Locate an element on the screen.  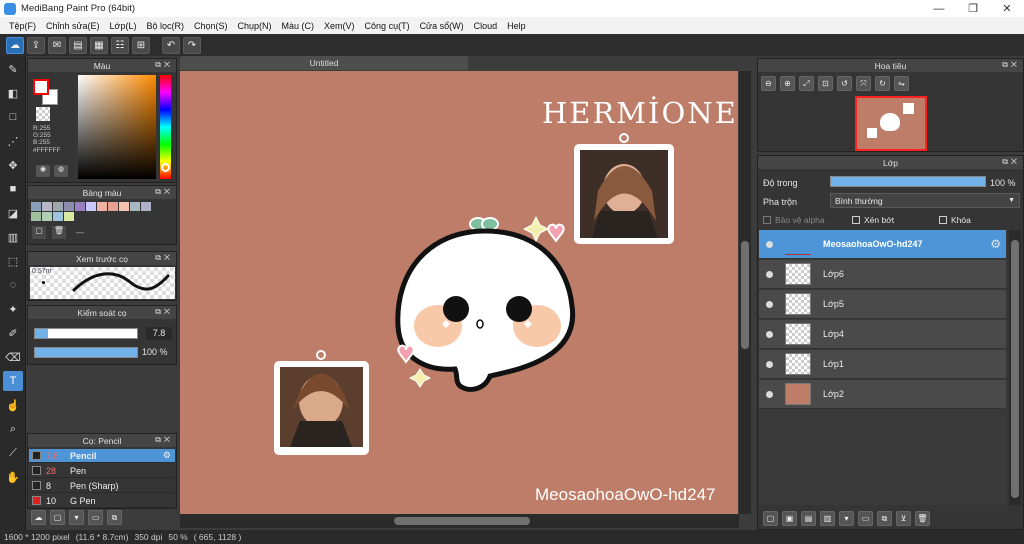
navigator-preview is located at coordinates (891, 123).